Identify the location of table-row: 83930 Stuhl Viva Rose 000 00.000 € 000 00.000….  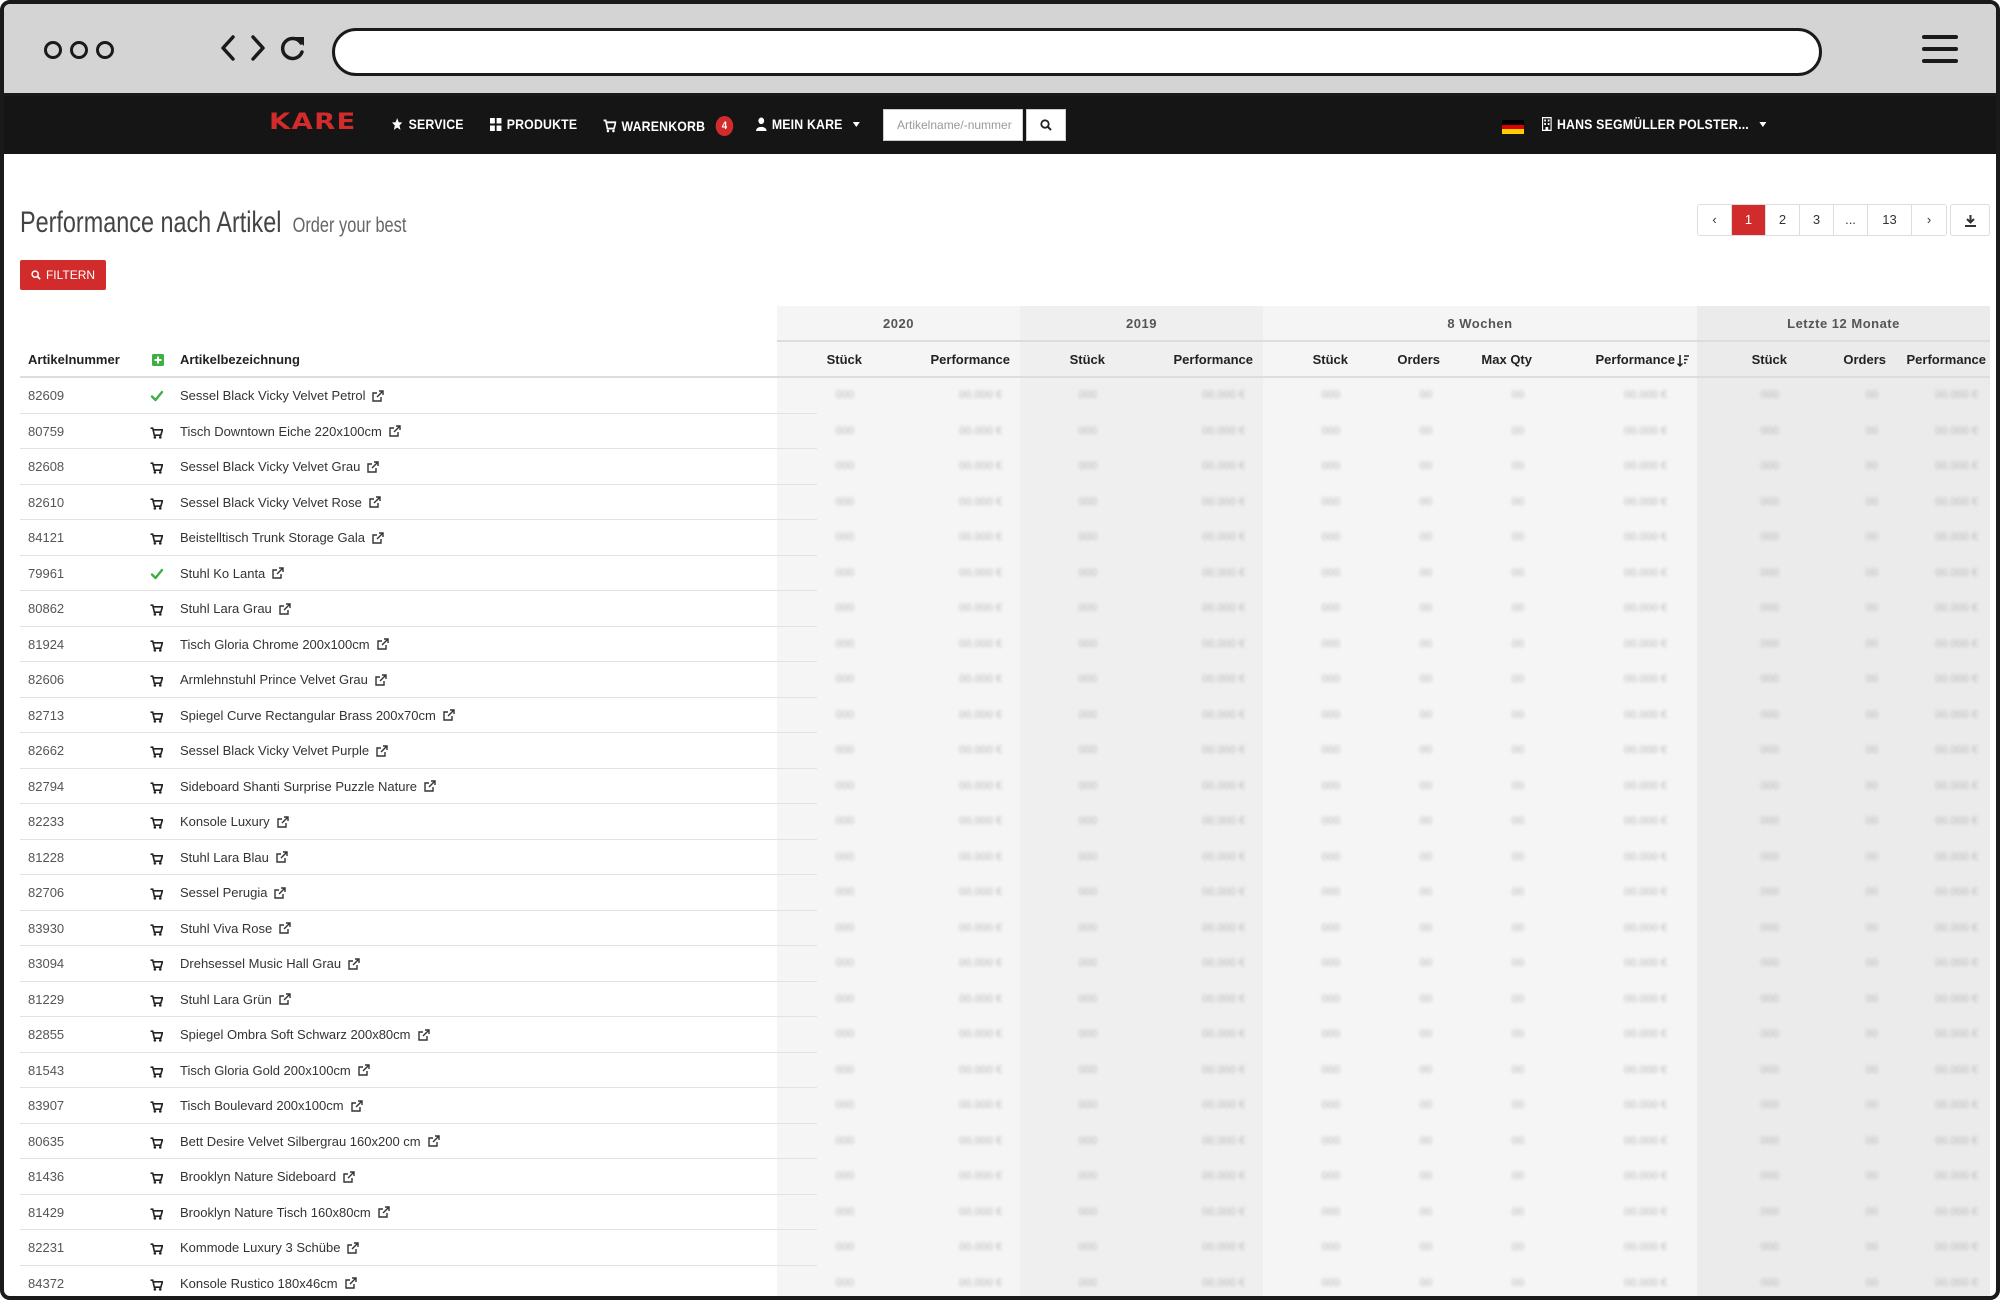
(1005, 929).